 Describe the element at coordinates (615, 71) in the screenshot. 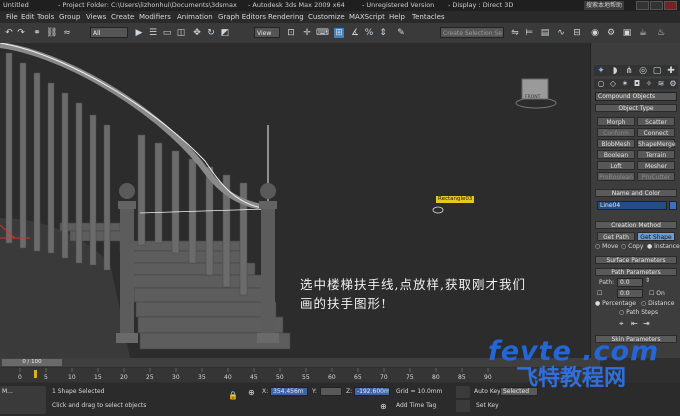

I see `modify-tab-icon: ◗` at that location.